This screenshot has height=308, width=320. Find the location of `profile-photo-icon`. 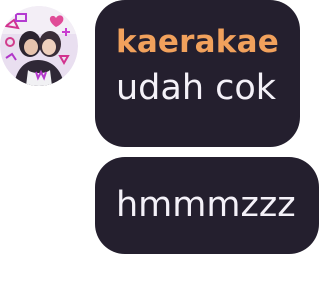

profile-photo-icon is located at coordinates (39, 46).